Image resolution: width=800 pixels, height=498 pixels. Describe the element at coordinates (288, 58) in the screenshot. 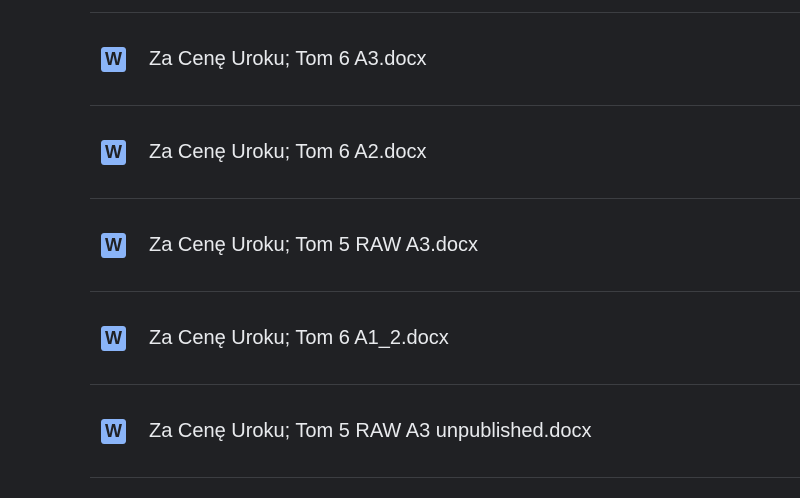

I see `file-name: Za Cenę Uroku; Tom 6 A3.docx` at that location.